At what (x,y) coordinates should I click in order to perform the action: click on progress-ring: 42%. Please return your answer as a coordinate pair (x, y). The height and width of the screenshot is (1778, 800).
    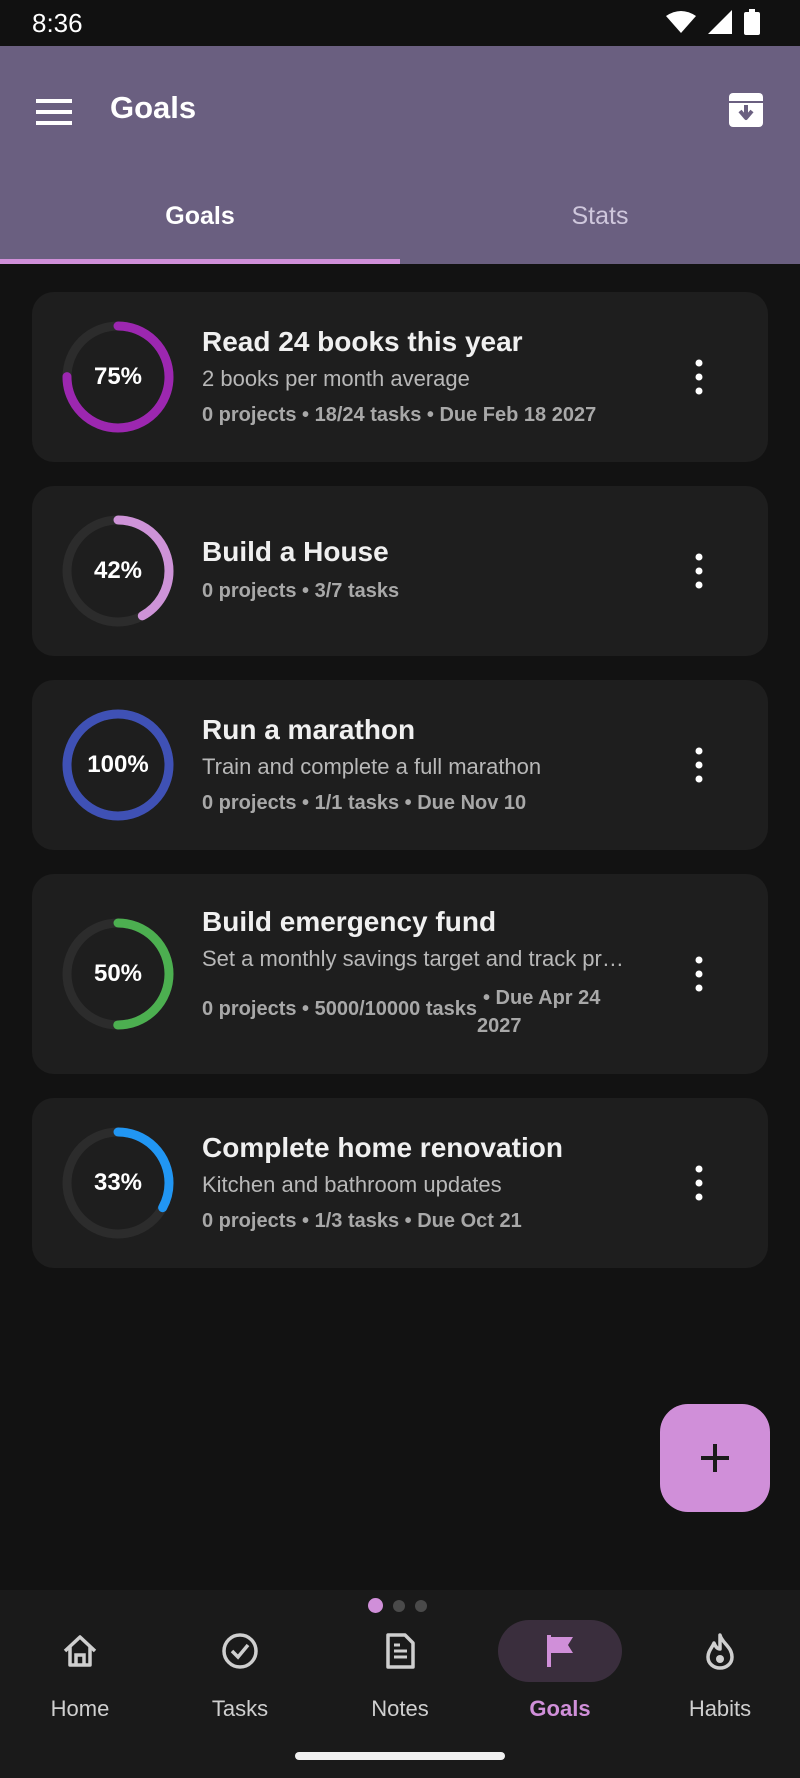
    Looking at the image, I should click on (118, 573).